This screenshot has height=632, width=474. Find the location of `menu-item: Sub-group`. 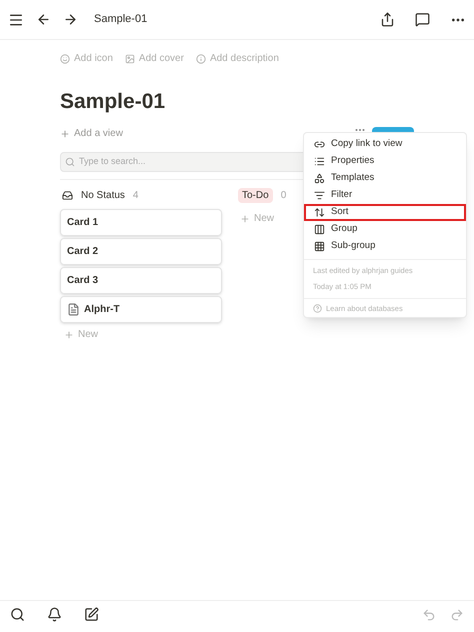

menu-item: Sub-group is located at coordinates (385, 246).